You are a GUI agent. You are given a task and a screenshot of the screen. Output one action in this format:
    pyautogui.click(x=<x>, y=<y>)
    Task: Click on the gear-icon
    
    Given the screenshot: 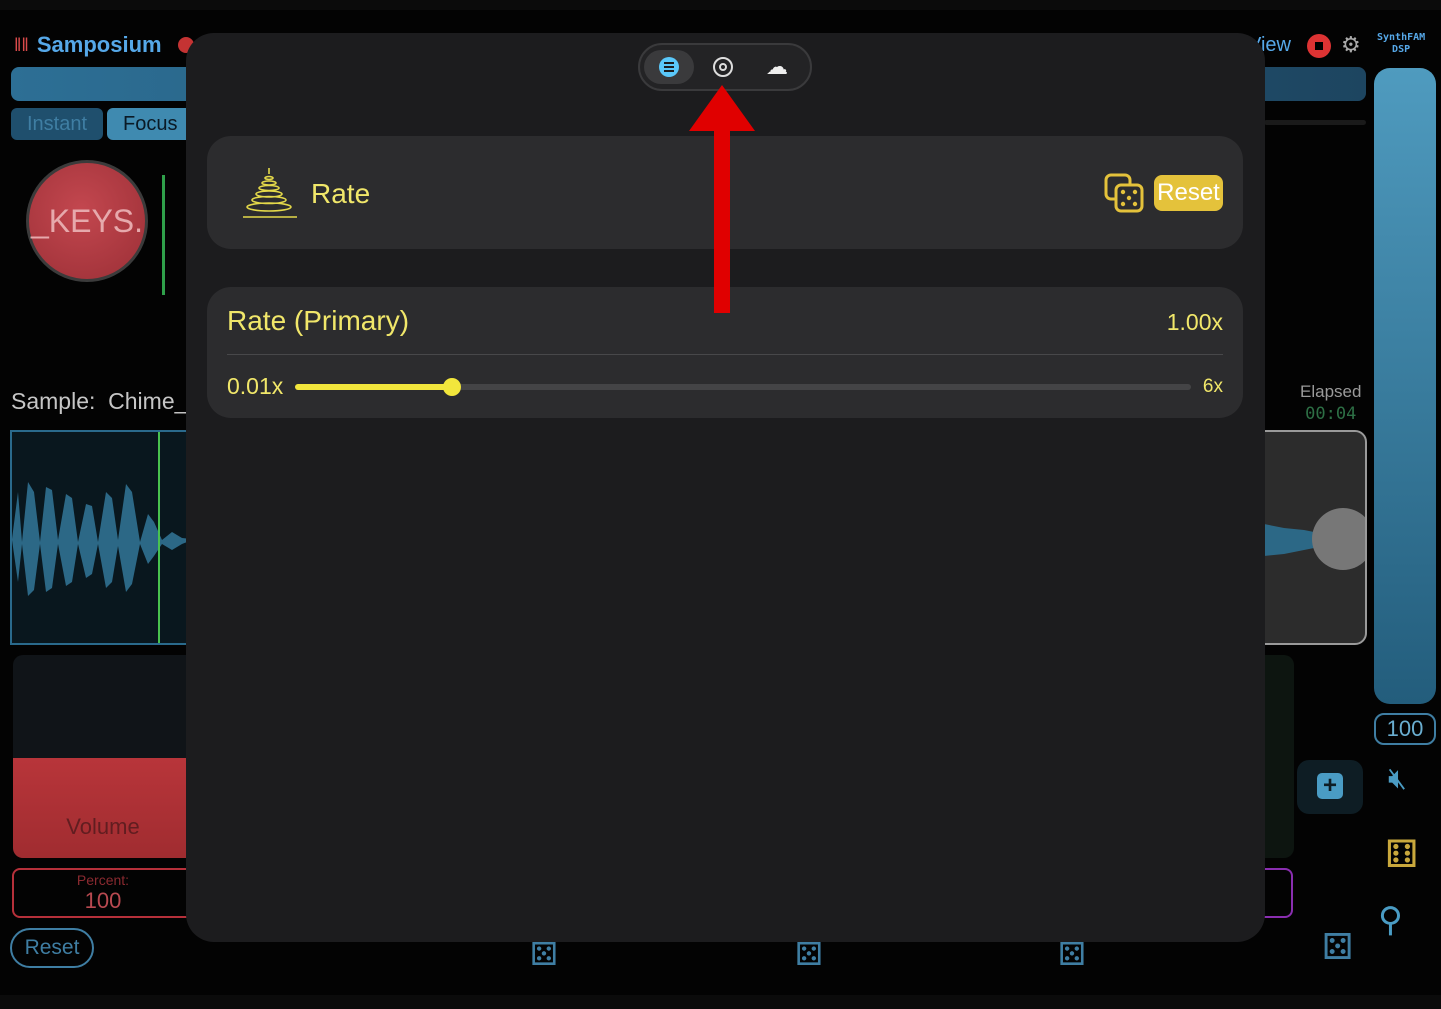 What is the action you would take?
    pyautogui.click(x=723, y=66)
    